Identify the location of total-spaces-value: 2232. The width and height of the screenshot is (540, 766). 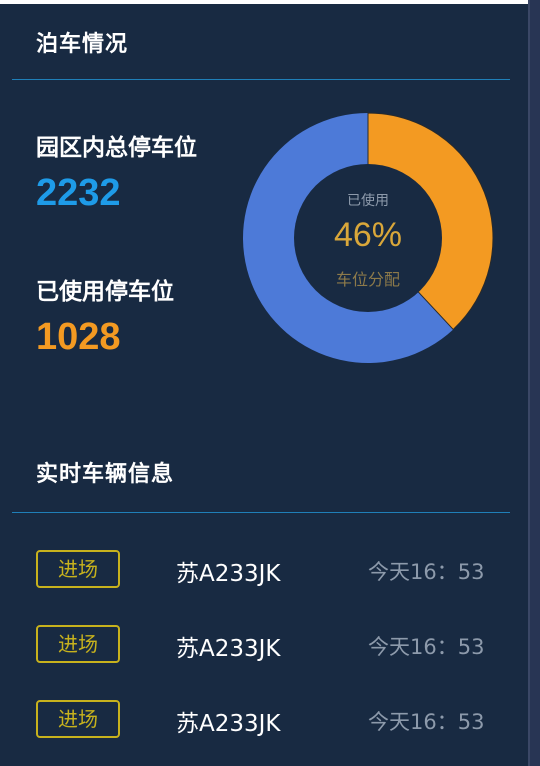
(78, 193).